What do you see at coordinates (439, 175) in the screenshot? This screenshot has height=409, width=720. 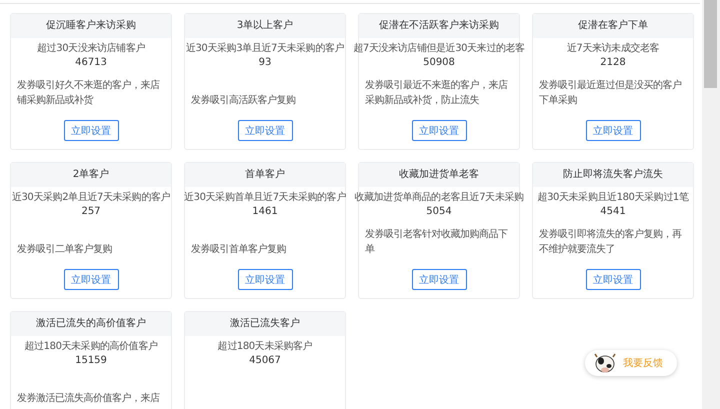 I see `card-title: 收藏加进货单老客` at bounding box center [439, 175].